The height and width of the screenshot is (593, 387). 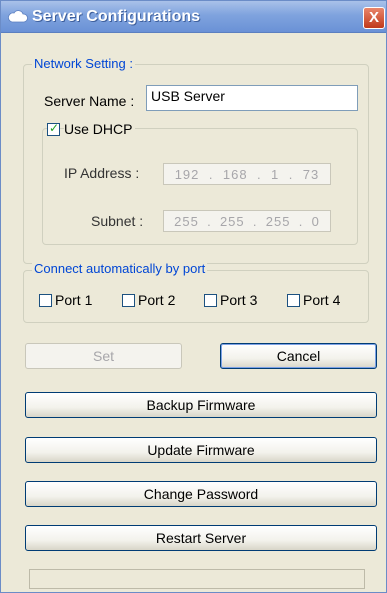 I want to click on port-3-label: Port 3, so click(x=239, y=300).